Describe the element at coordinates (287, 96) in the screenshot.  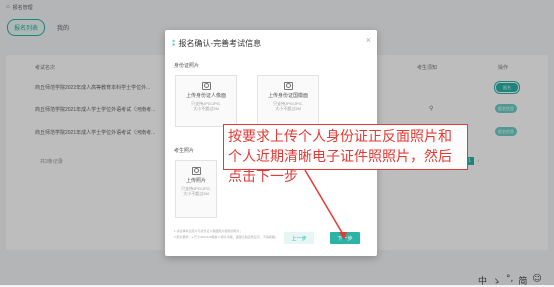
I see `upload-id-back-title: 上传身份证国徽面` at that location.